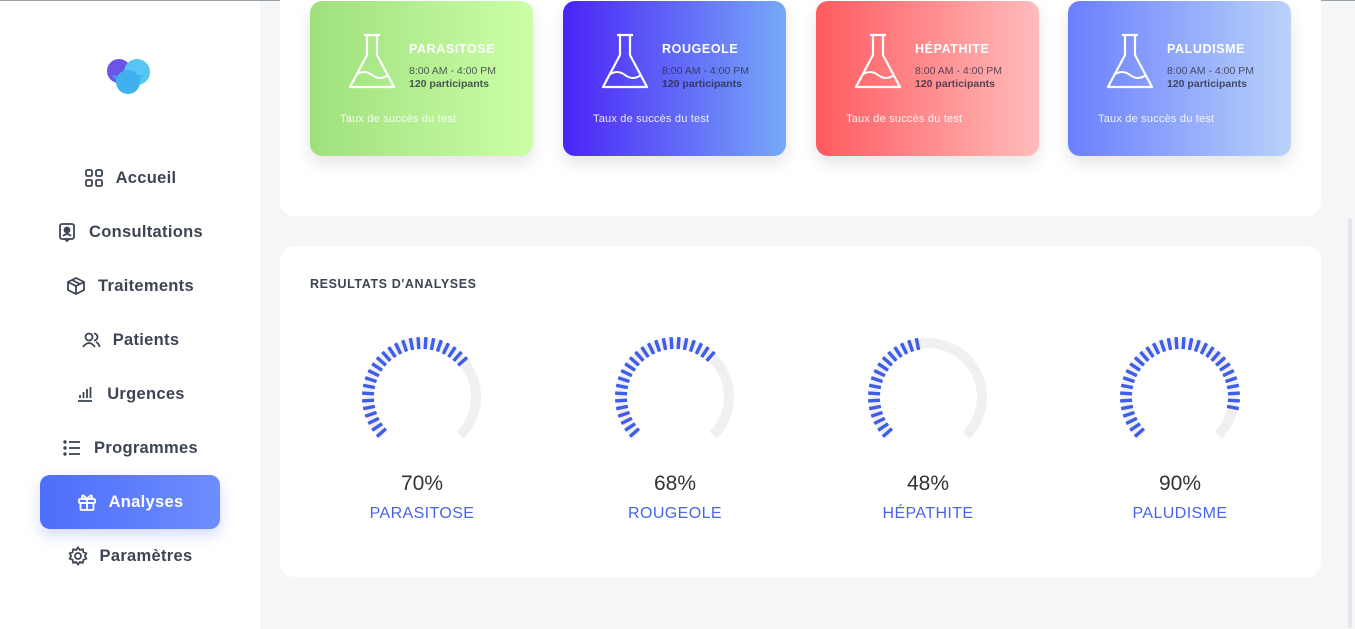 The image size is (1355, 629). I want to click on sidebar-item-label: Consultations, so click(146, 231).